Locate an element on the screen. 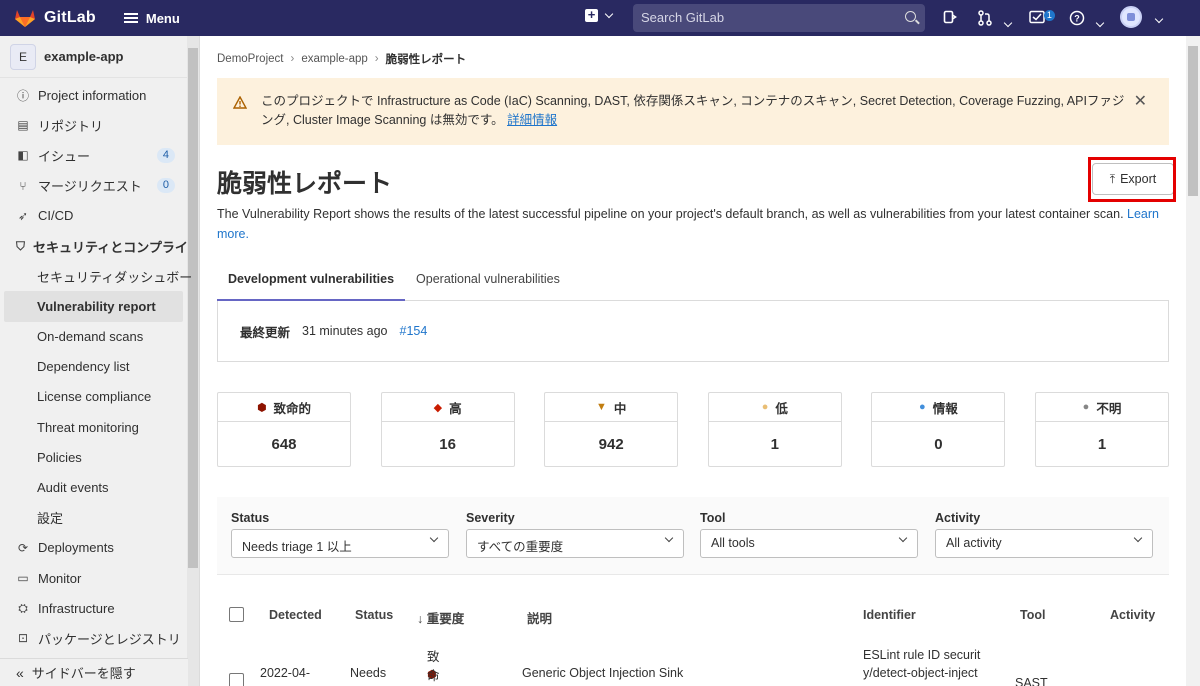 Image resolution: width=1200 pixels, height=686 pixels. new-dropdown: + is located at coordinates (599, 15).